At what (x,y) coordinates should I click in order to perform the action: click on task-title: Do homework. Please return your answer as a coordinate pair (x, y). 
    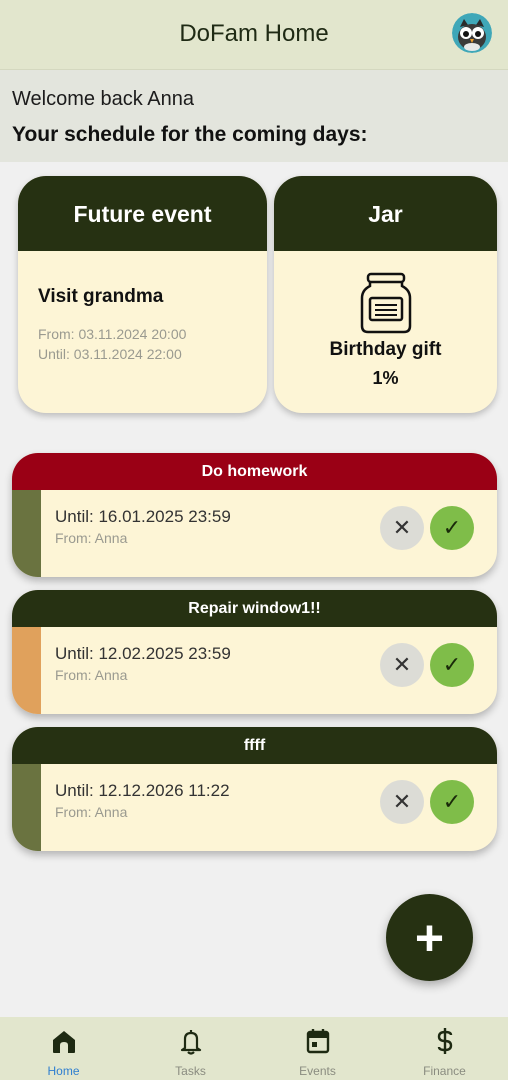
    Looking at the image, I should click on (254, 471).